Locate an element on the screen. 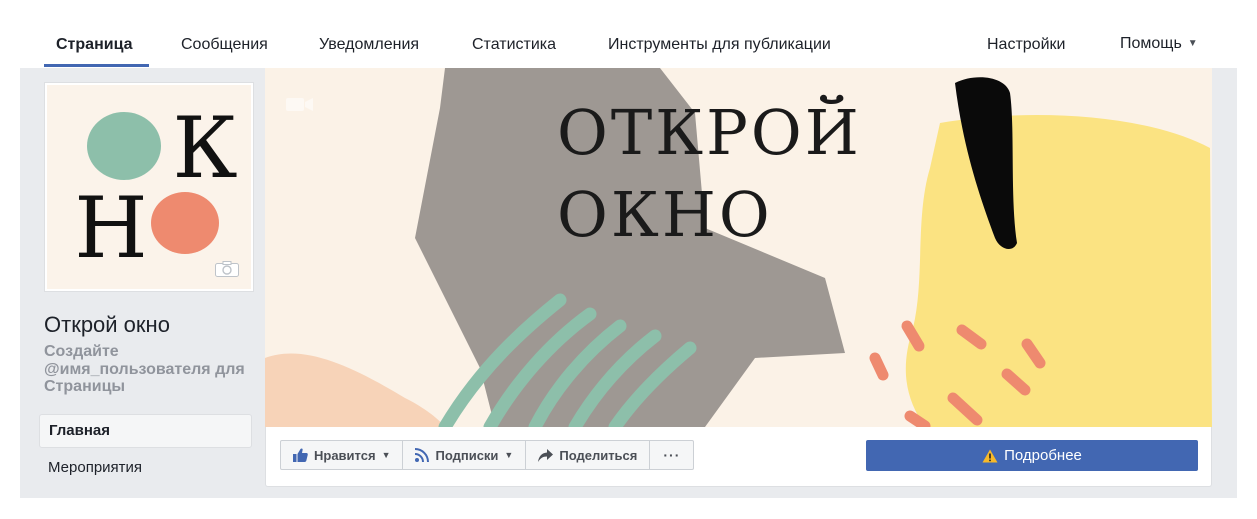 The height and width of the screenshot is (519, 1257). peach-shape is located at coordinates (355, 390).